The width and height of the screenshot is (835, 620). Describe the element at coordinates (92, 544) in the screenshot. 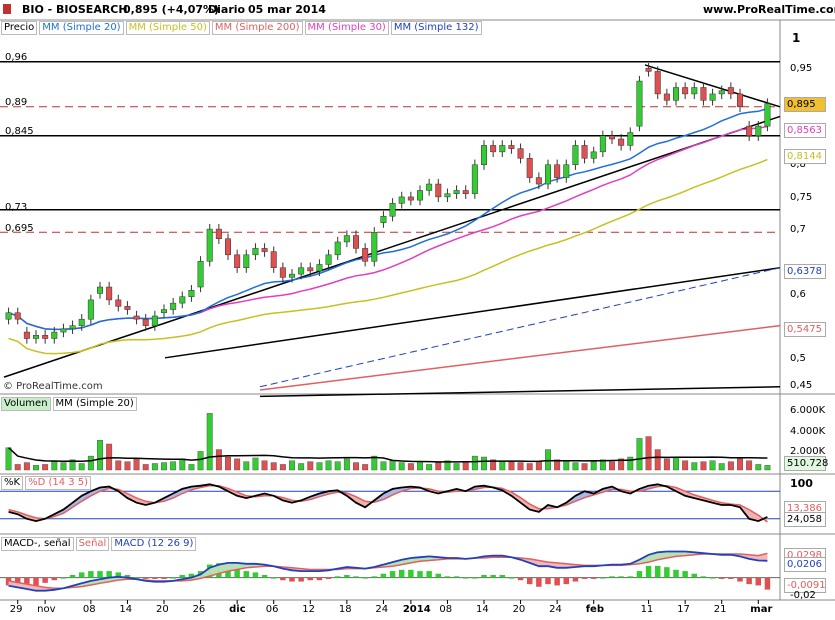

I see `legend-signal: Señal` at that location.